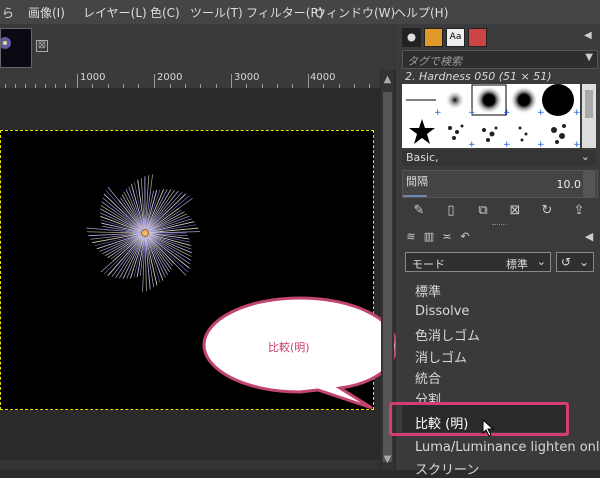  Describe the element at coordinates (477, 37) in the screenshot. I see `tab-document-history` at that location.